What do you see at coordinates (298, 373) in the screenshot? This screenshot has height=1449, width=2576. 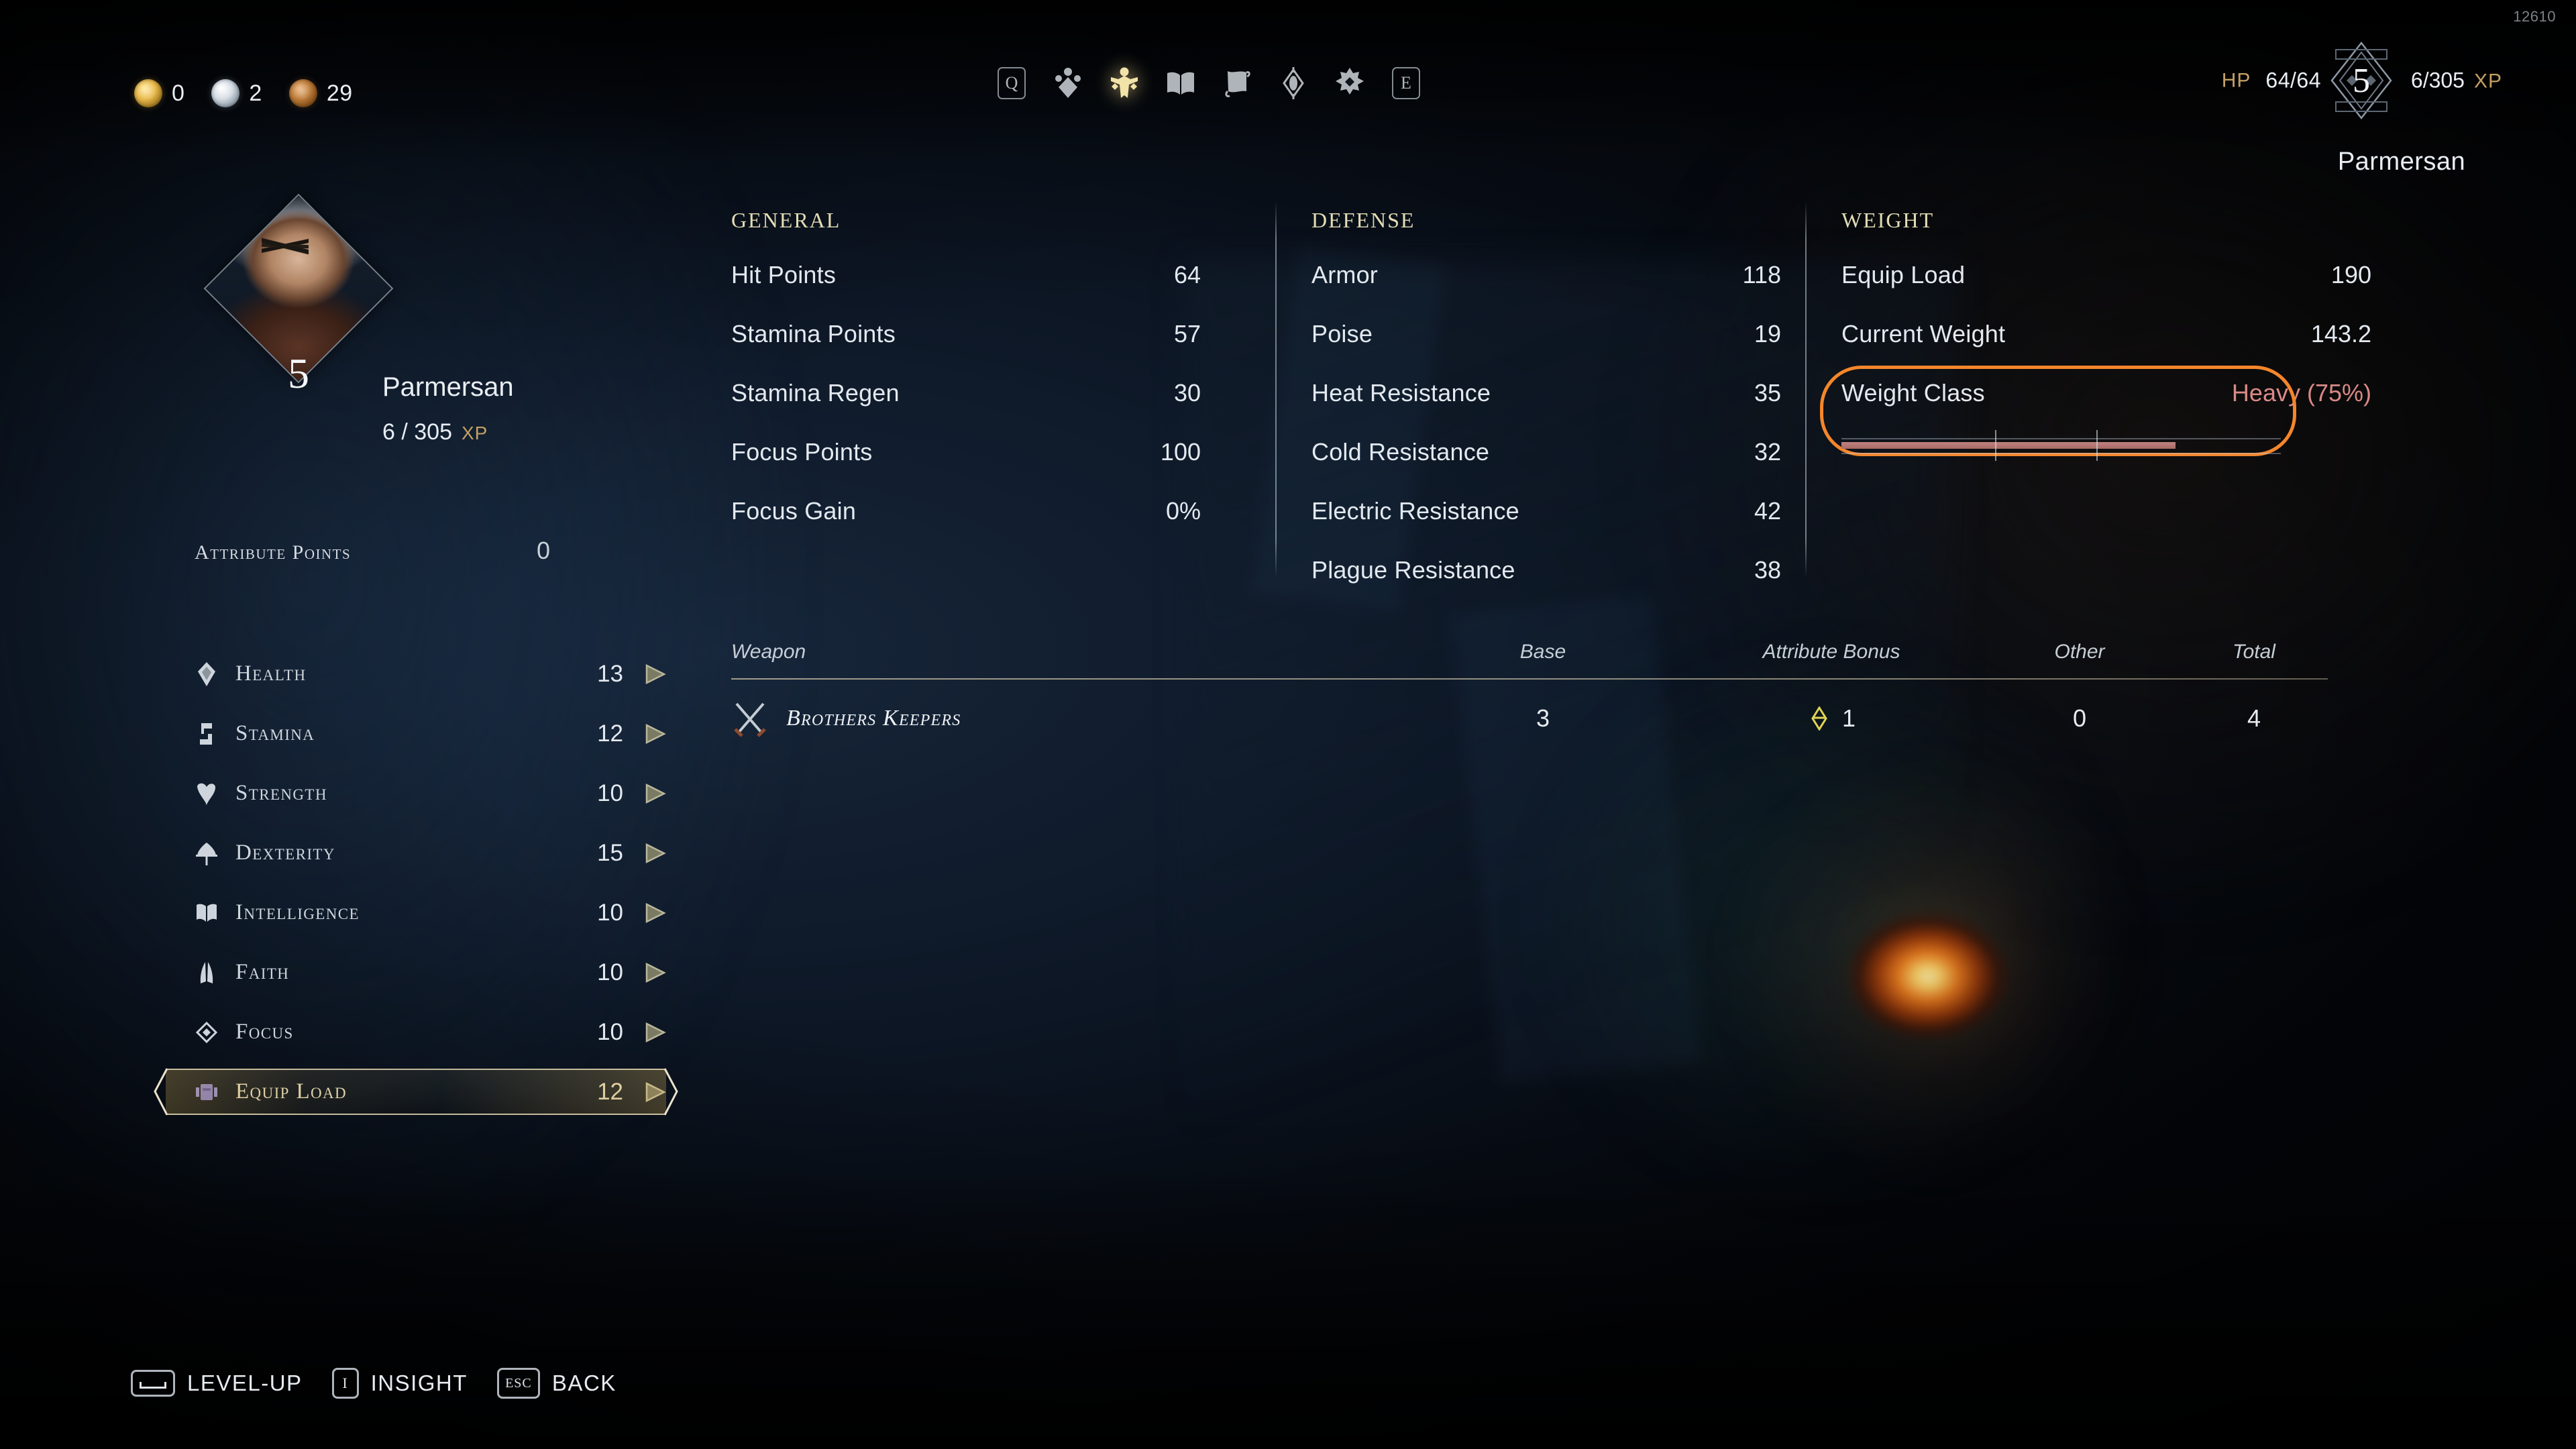 I see `character-level-large: 5` at bounding box center [298, 373].